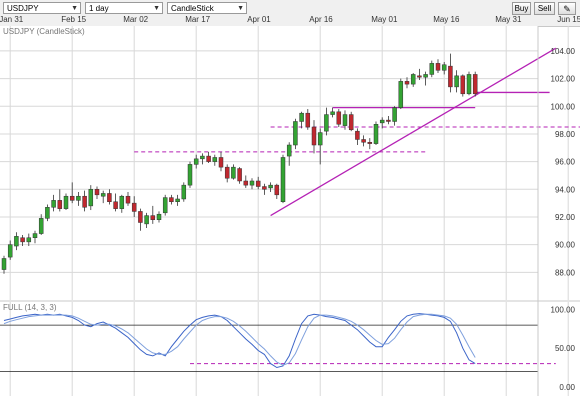 The width and height of the screenshot is (580, 400). I want to click on y-tick-label: 94.00, so click(565, 189).